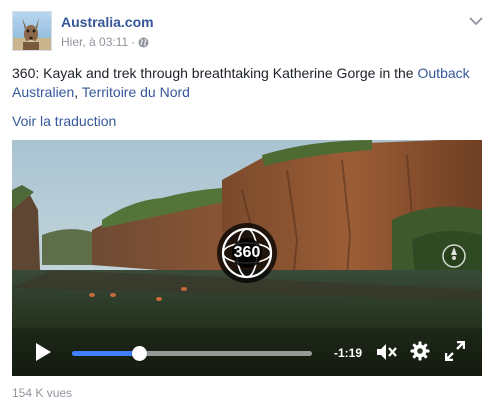  What do you see at coordinates (94, 42) in the screenshot?
I see `post-timestamp: Hier, à 03:11` at bounding box center [94, 42].